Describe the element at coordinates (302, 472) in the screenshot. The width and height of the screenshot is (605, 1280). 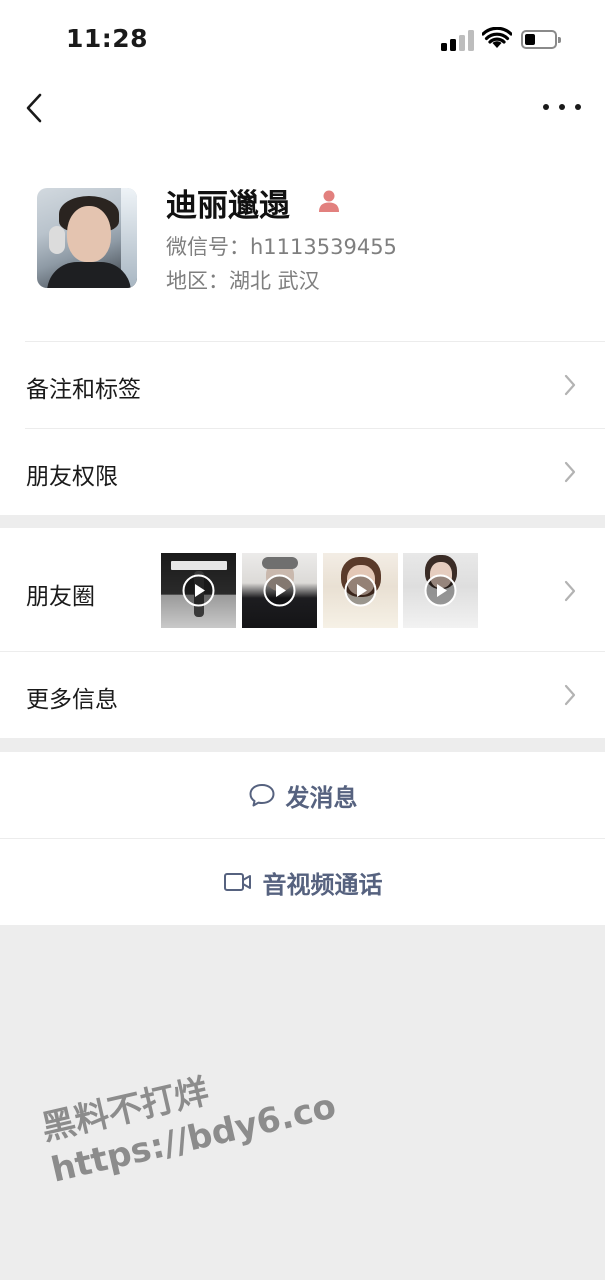
I see `friend-permissions-row: 朋友权限` at that location.